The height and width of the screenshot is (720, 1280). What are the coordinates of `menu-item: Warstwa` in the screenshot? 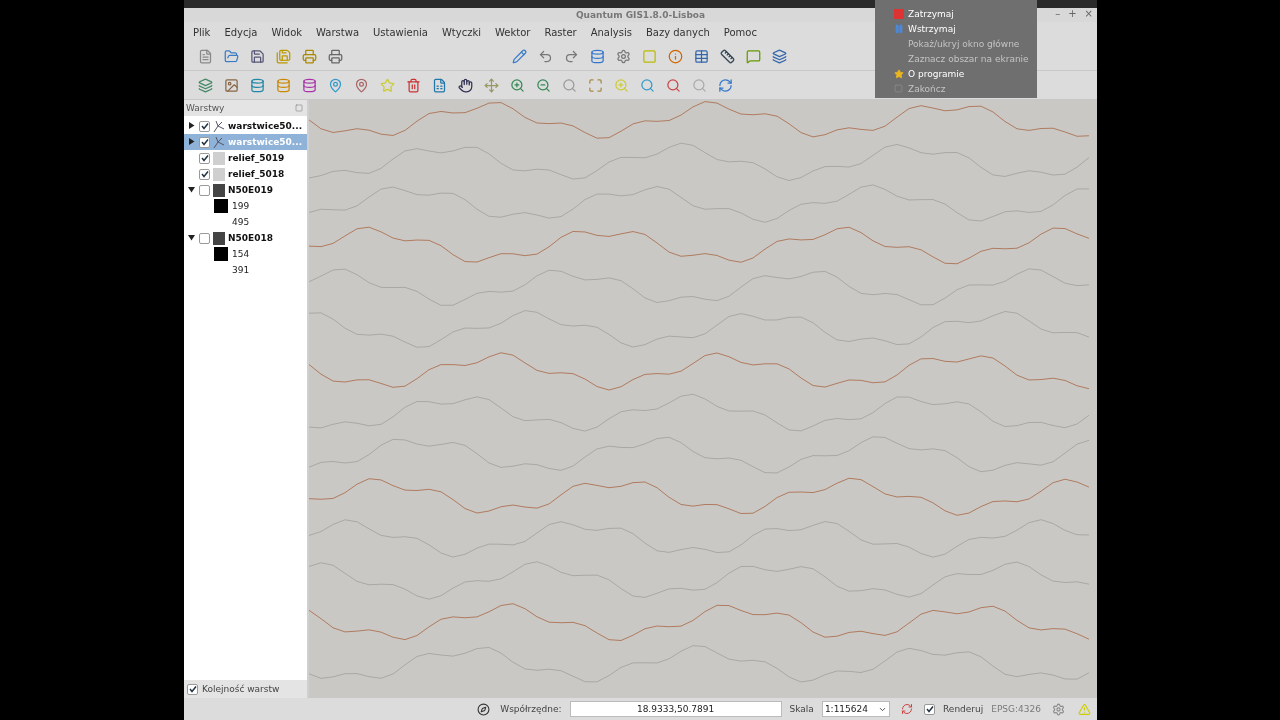 It's located at (338, 32).